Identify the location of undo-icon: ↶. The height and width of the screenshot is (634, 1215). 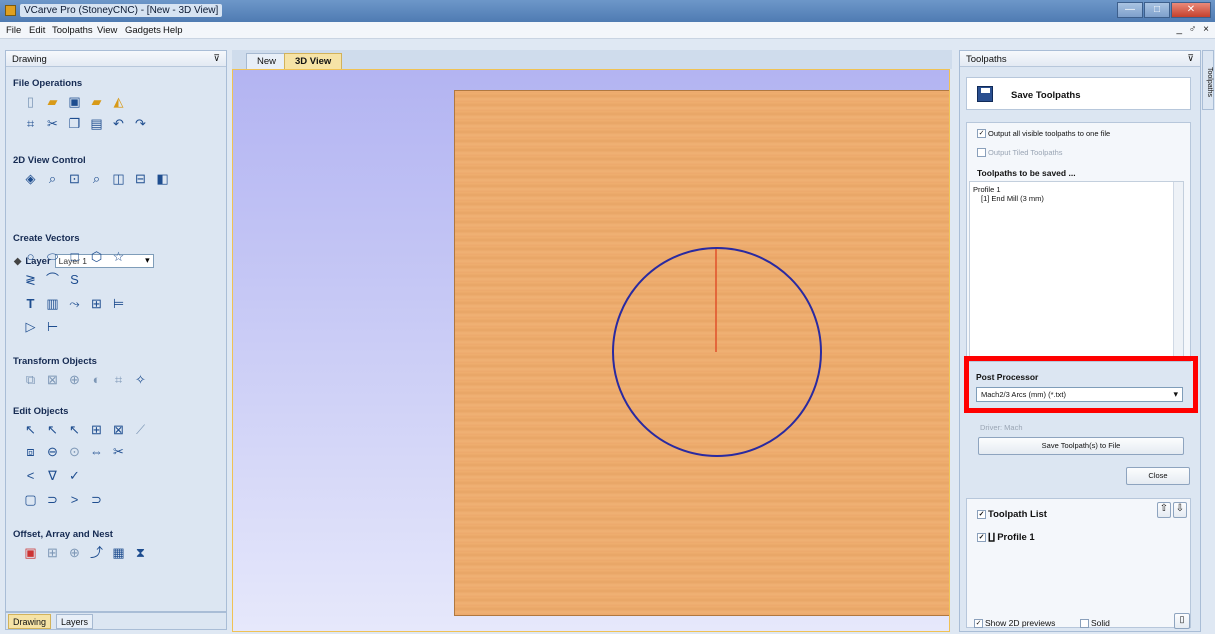
(118, 123).